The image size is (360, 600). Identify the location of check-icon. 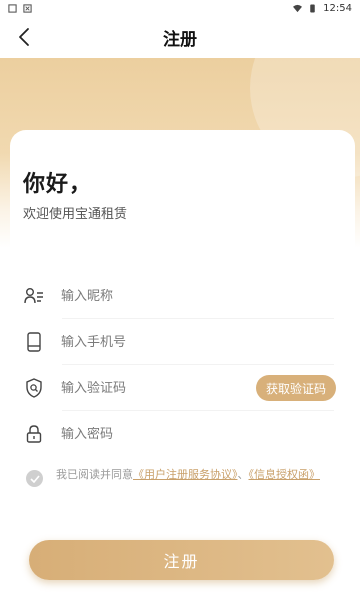
(34, 478).